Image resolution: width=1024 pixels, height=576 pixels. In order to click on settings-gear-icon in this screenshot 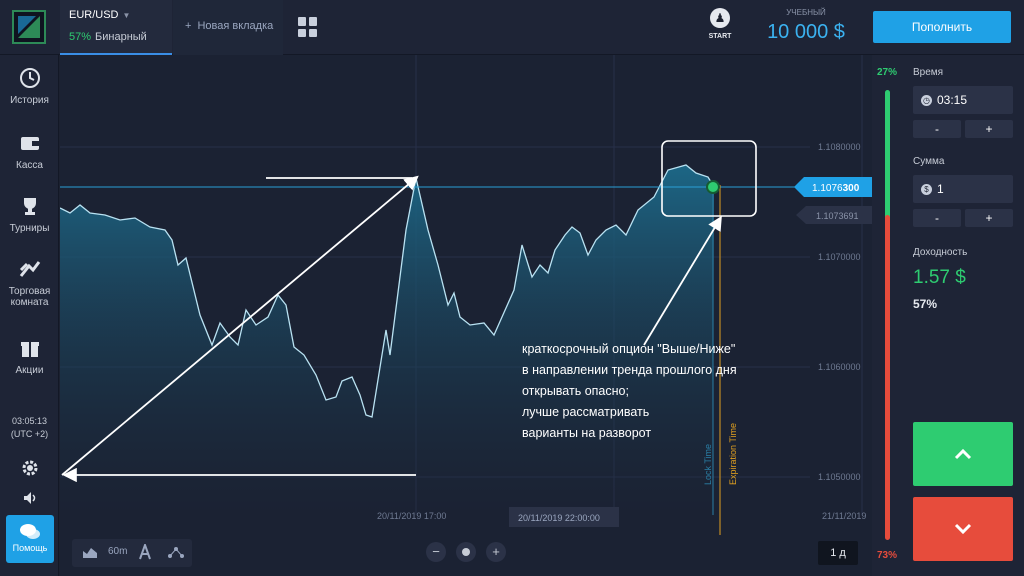, I will do `click(30, 468)`.